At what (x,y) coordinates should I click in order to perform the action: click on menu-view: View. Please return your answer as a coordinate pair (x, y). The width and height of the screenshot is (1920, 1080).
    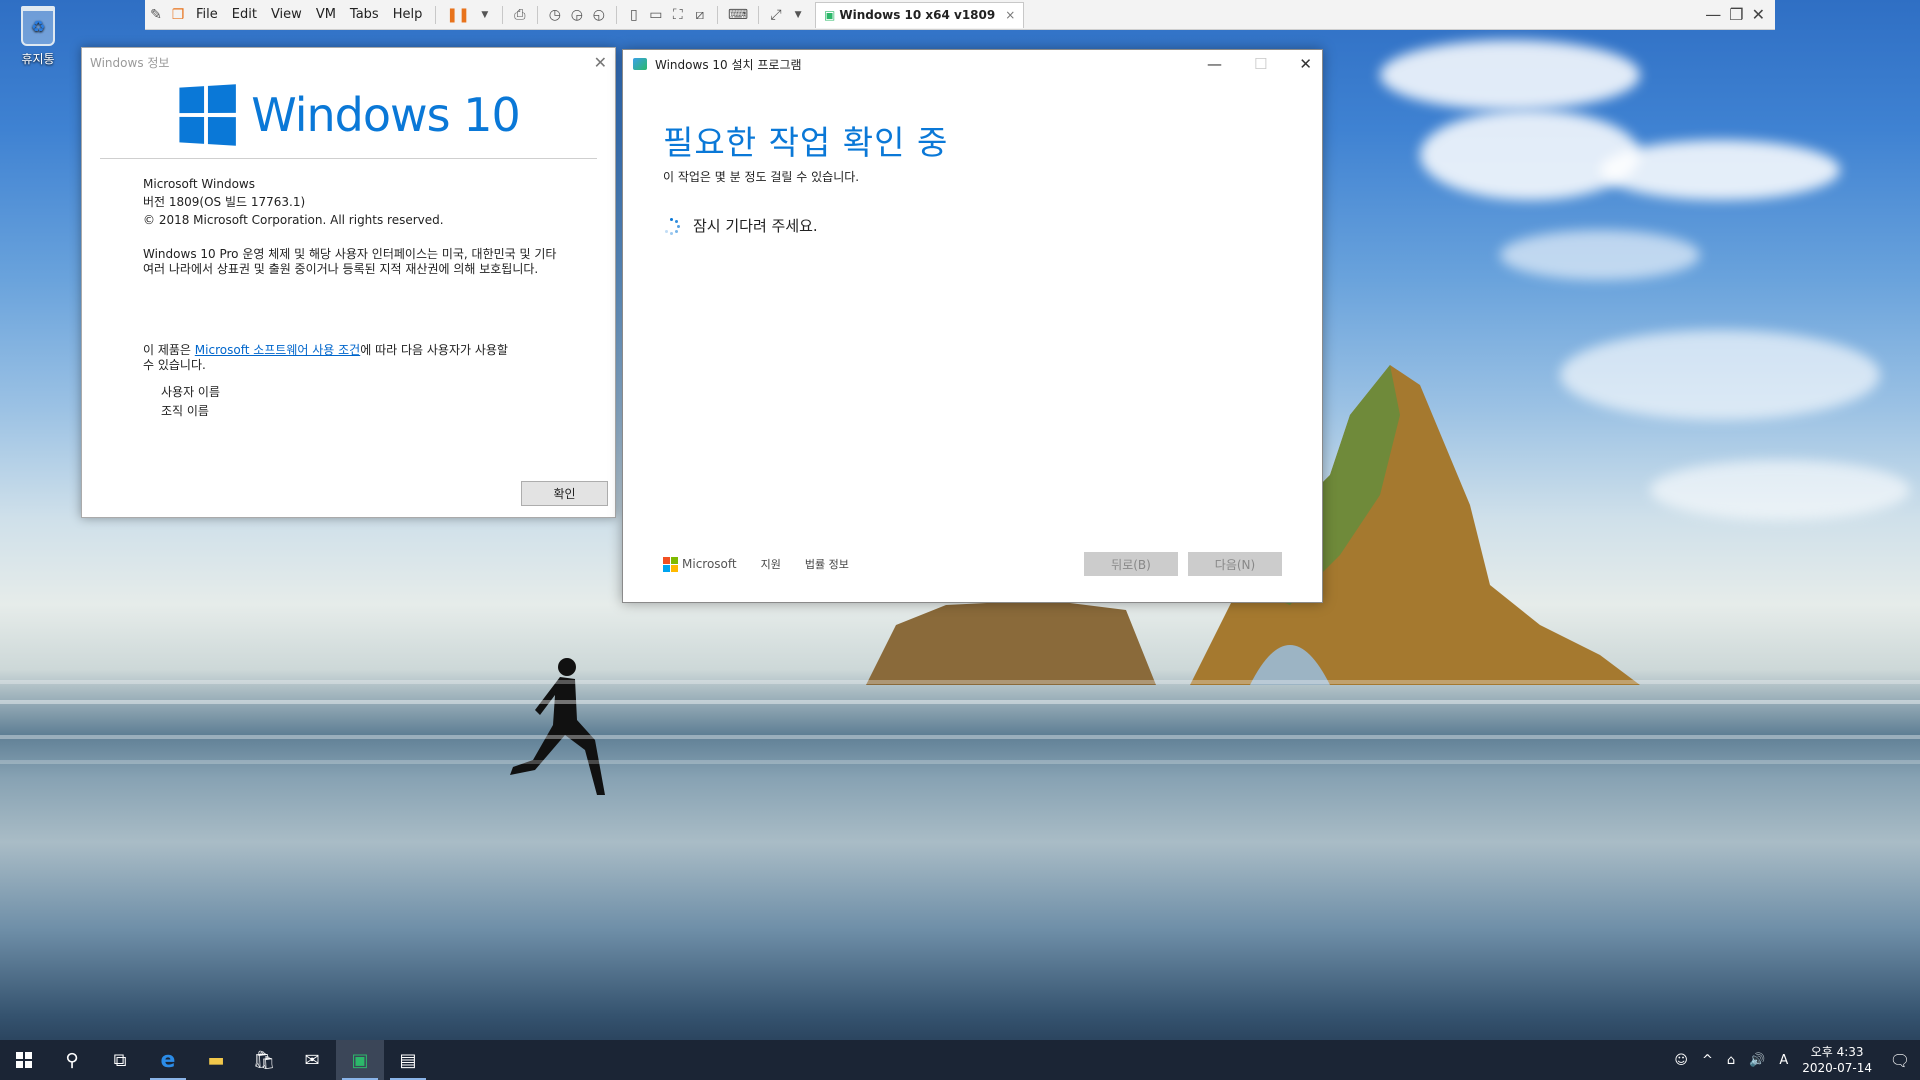
    Looking at the image, I should click on (286, 14).